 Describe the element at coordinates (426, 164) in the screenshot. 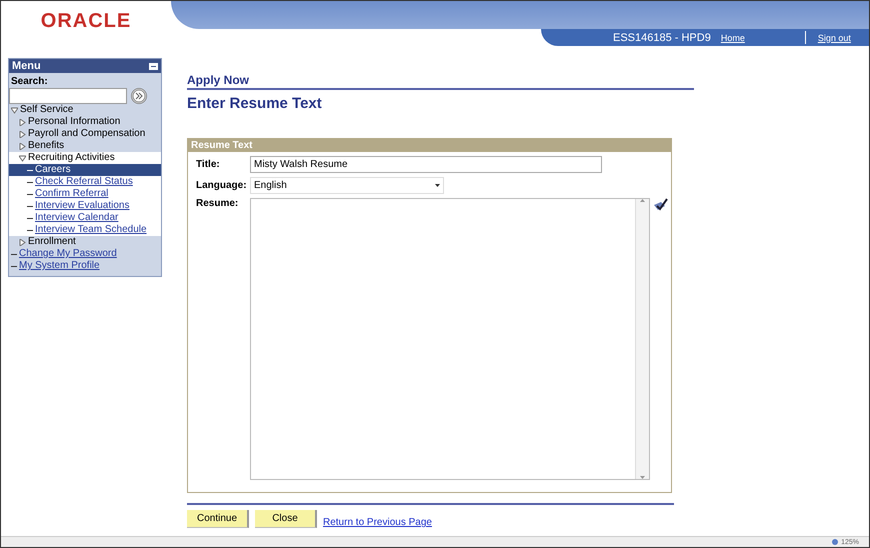

I see `title-field: Misty Walsh Resume` at that location.